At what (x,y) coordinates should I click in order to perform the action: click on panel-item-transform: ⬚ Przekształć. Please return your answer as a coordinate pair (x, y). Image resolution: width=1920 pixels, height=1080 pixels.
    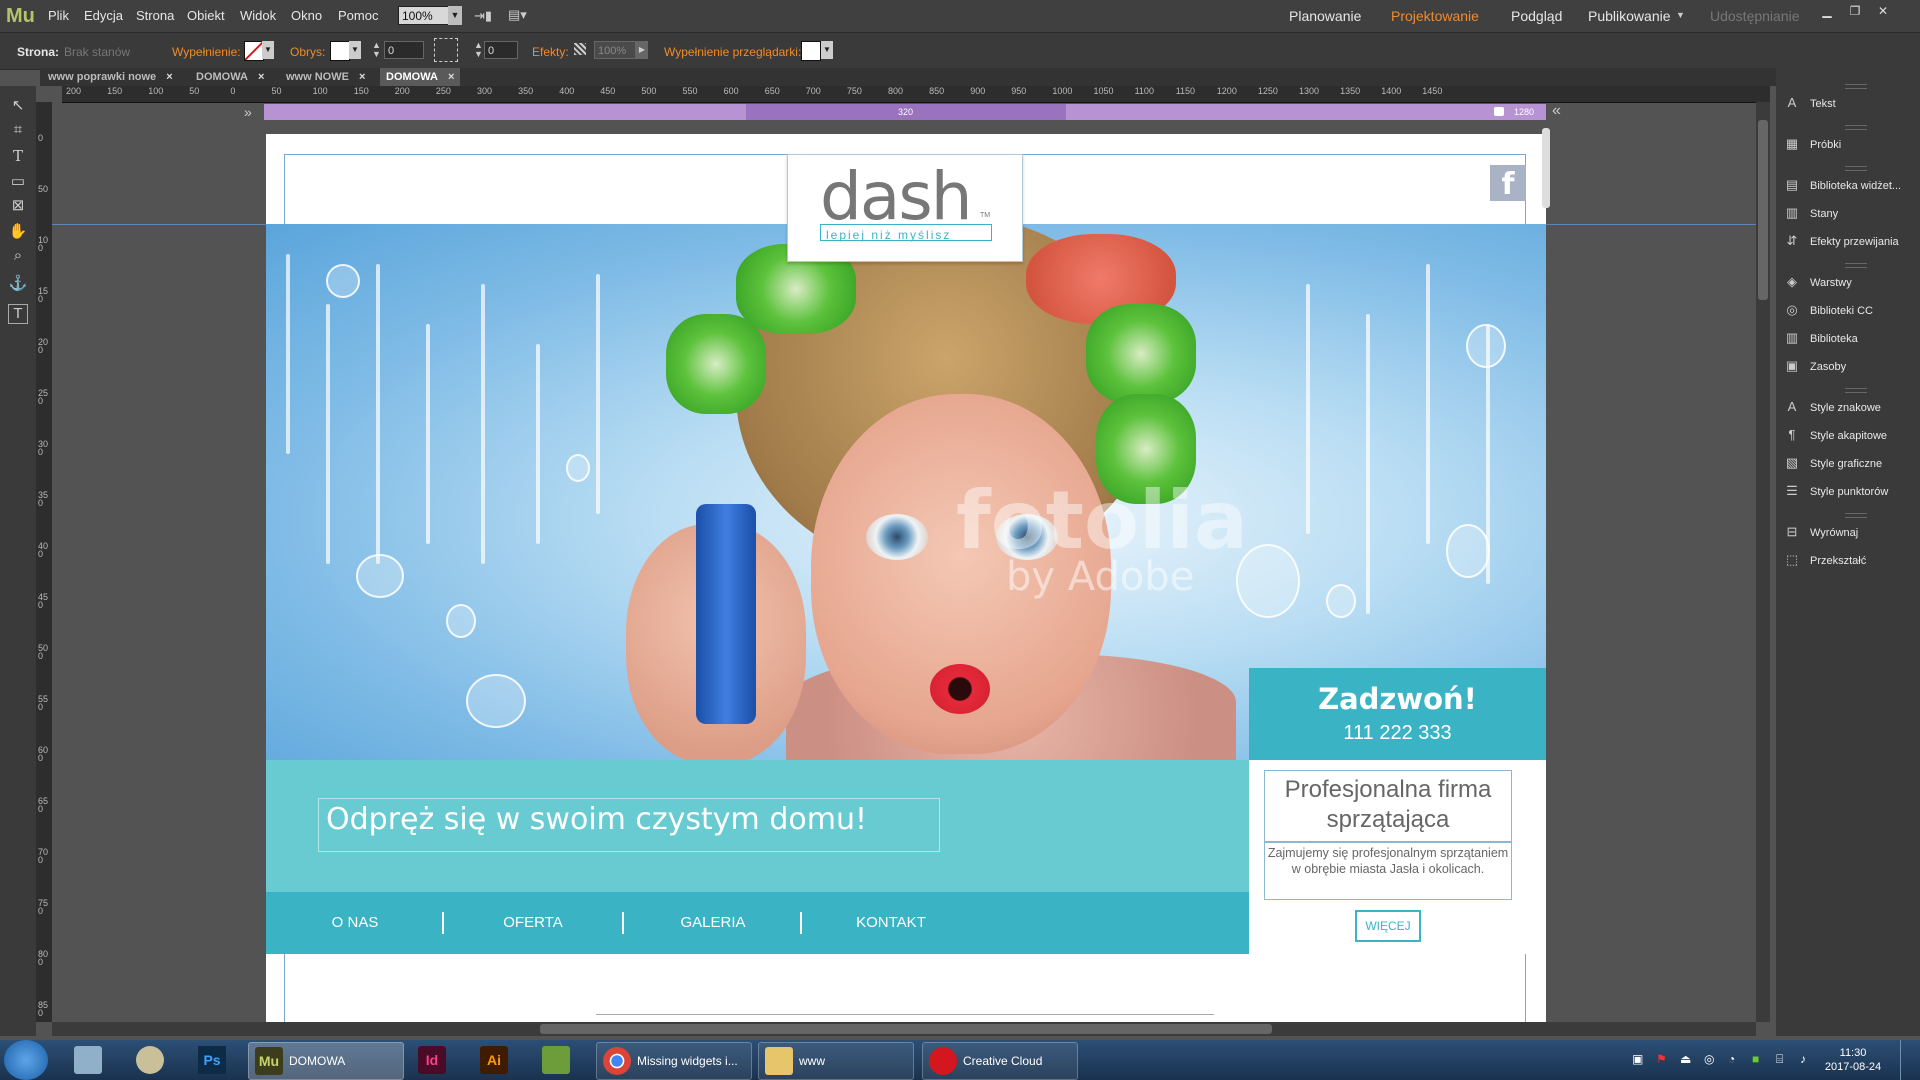
    Looking at the image, I should click on (1825, 560).